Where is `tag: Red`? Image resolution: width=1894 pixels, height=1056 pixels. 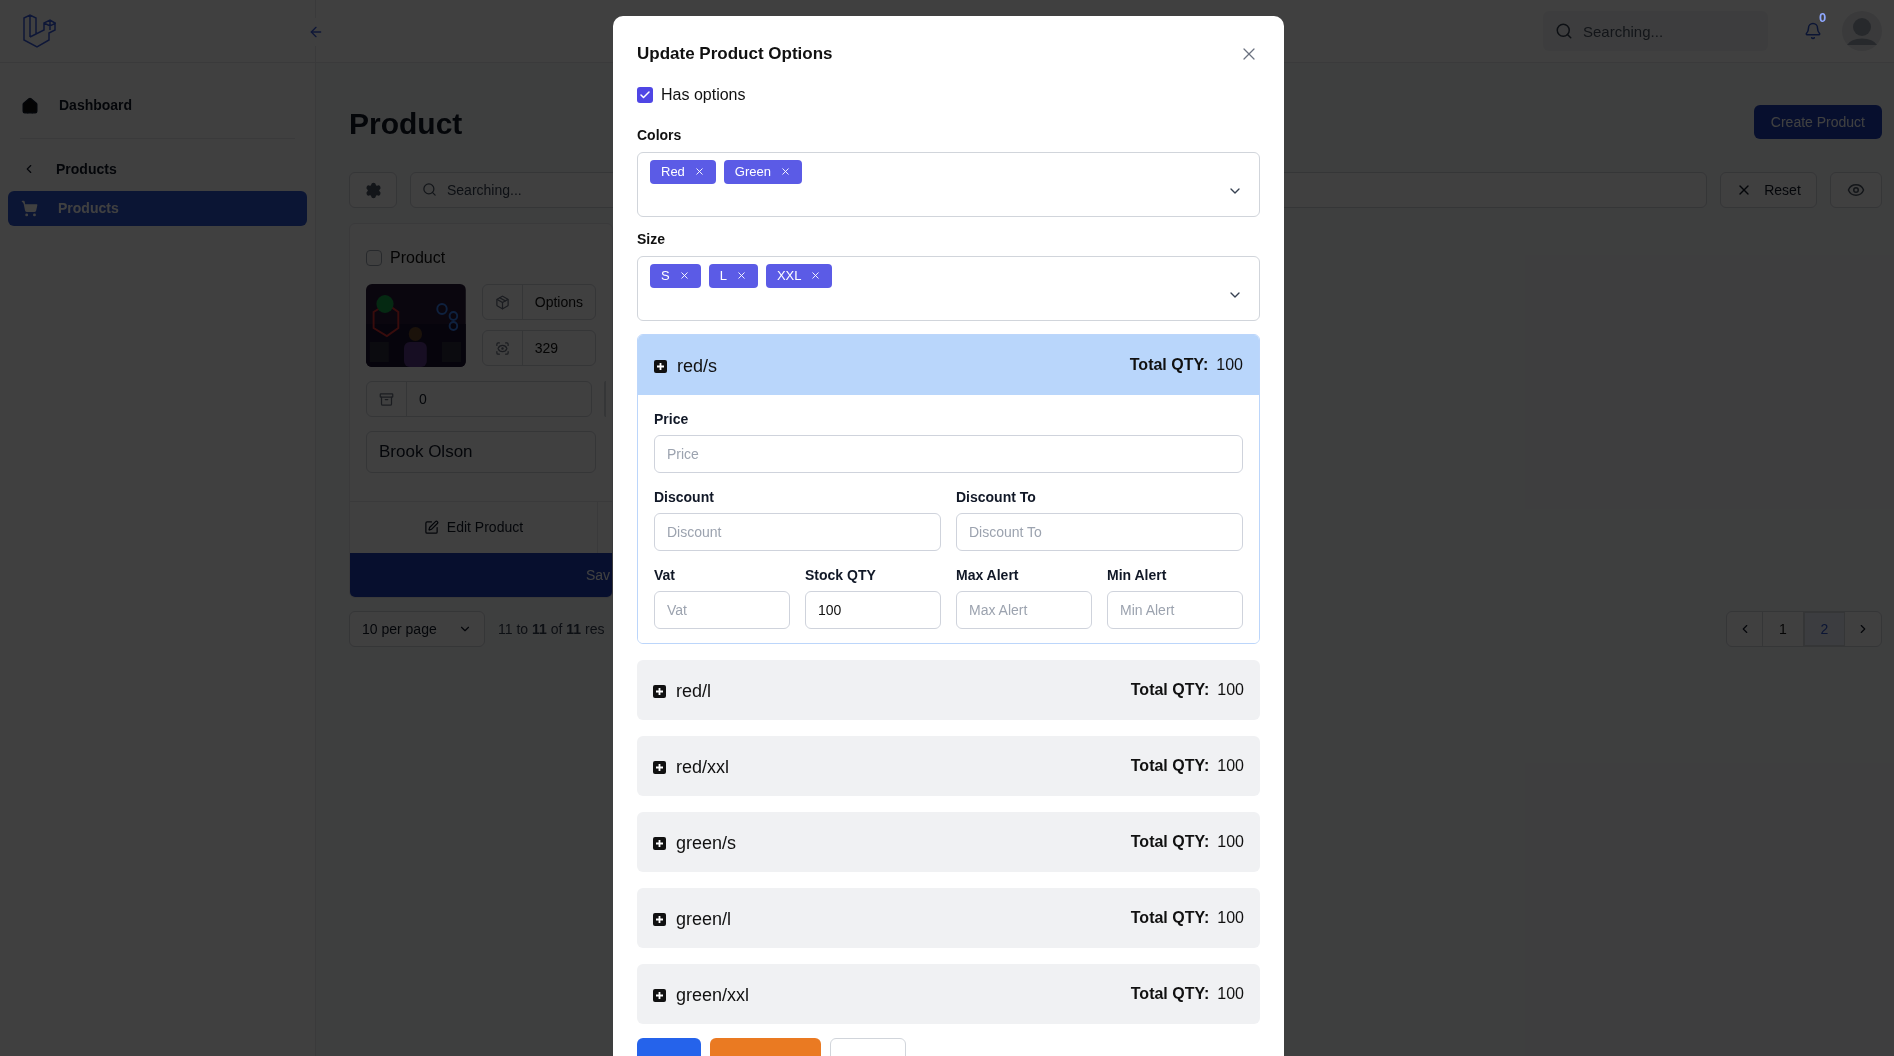 tag: Red is located at coordinates (683, 171).